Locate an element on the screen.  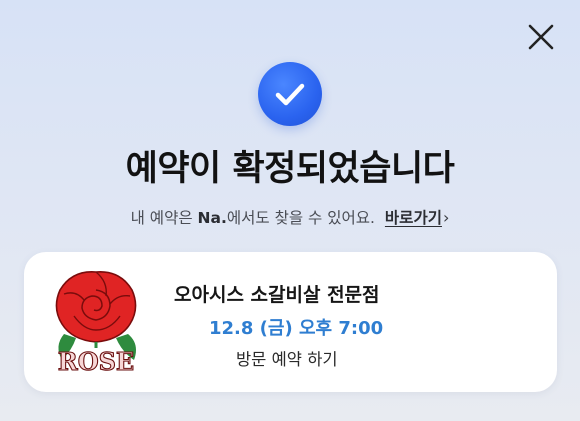
close-icon is located at coordinates (541, 37).